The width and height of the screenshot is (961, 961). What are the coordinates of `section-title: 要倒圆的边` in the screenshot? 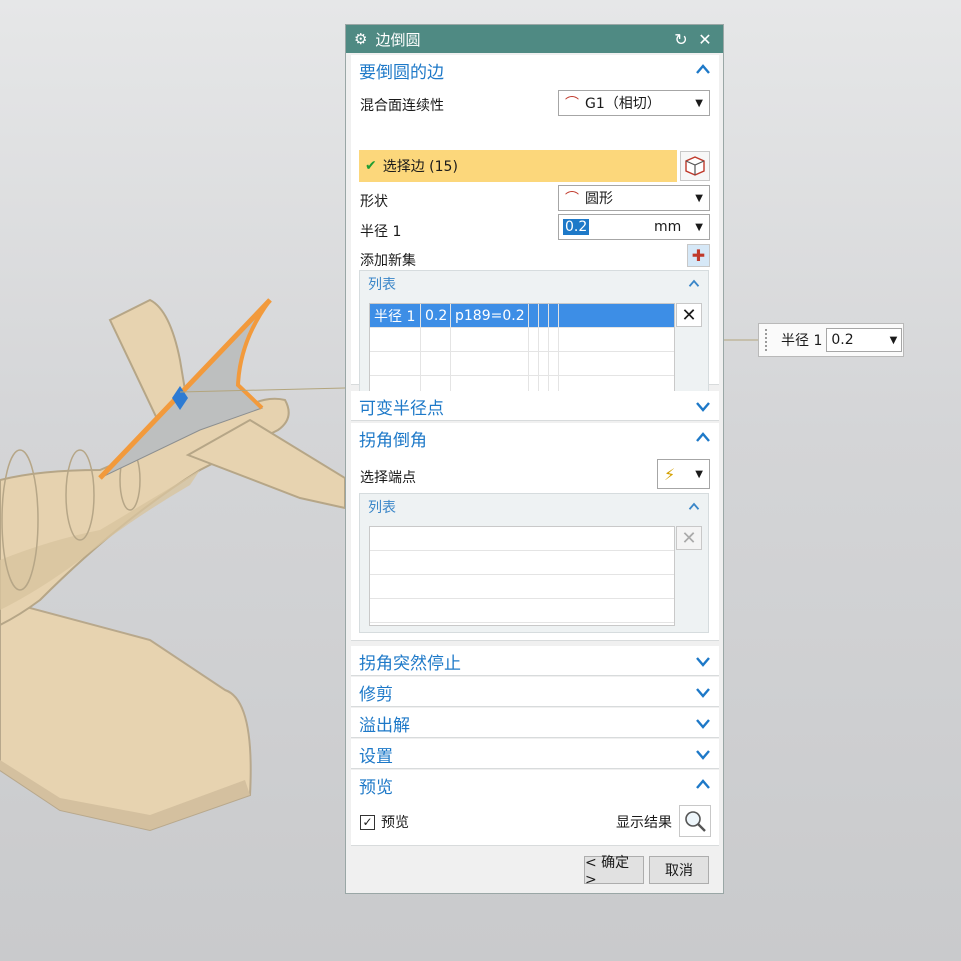 It's located at (401, 72).